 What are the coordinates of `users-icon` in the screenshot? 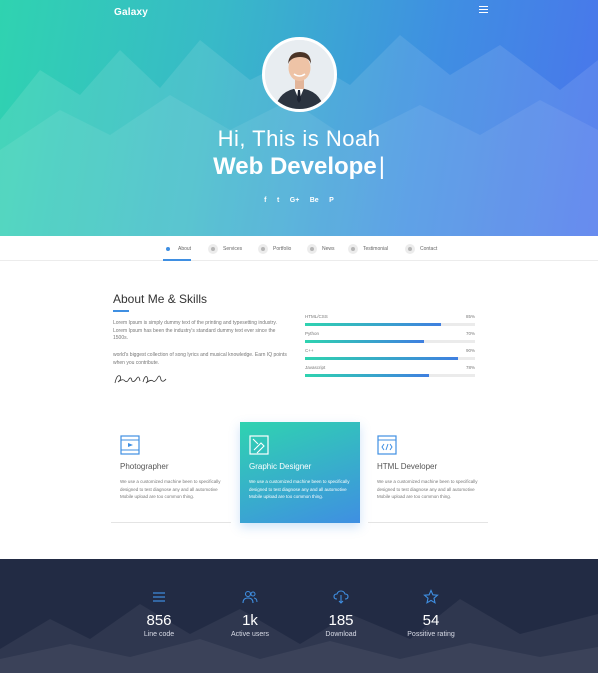 It's located at (250, 597).